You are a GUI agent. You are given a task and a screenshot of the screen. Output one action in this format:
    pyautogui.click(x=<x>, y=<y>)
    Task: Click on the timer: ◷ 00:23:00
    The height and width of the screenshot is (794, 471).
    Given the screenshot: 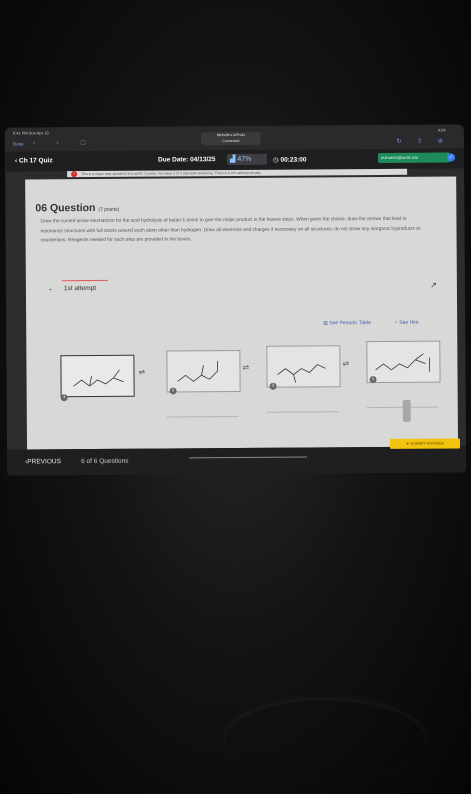 What is the action you would take?
    pyautogui.click(x=290, y=160)
    